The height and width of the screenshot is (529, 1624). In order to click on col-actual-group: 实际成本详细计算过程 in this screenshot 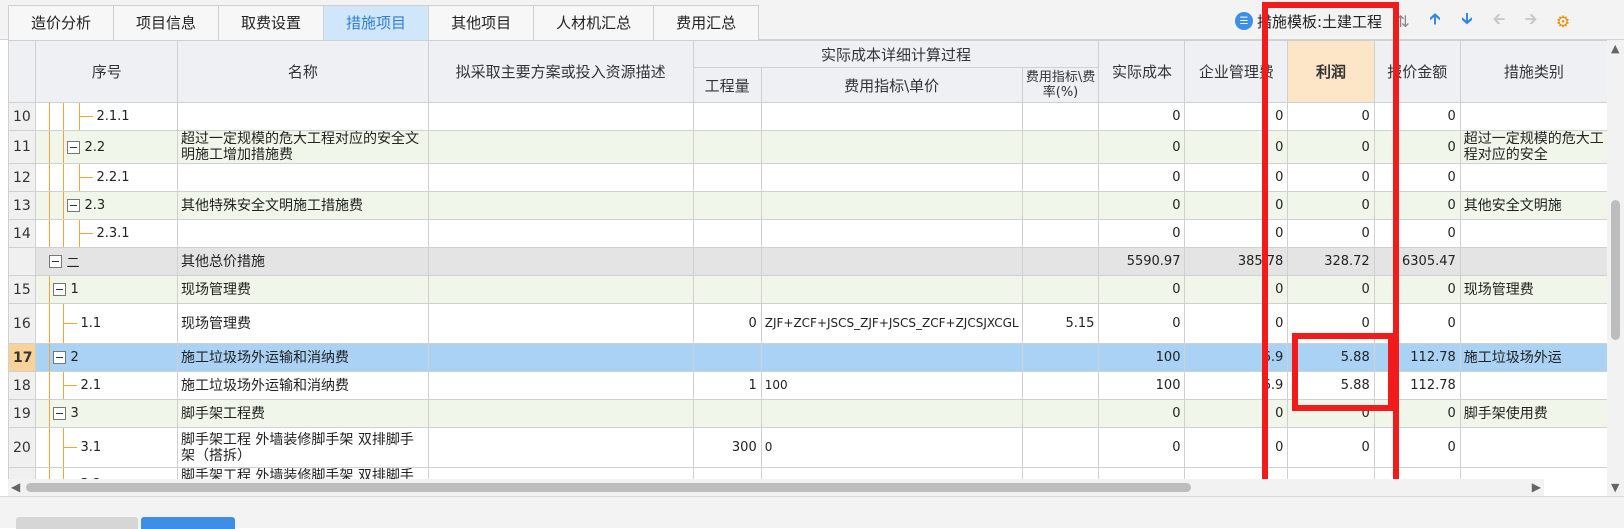, I will do `click(896, 54)`.